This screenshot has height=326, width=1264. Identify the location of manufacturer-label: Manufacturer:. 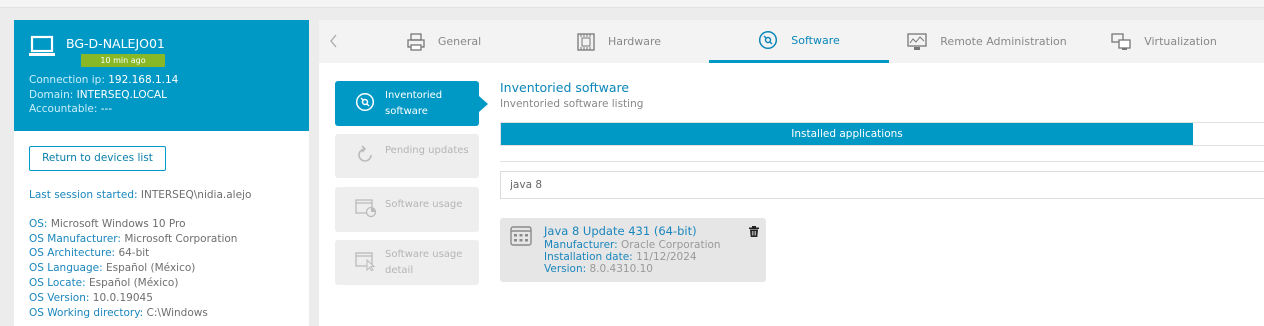
(581, 245).